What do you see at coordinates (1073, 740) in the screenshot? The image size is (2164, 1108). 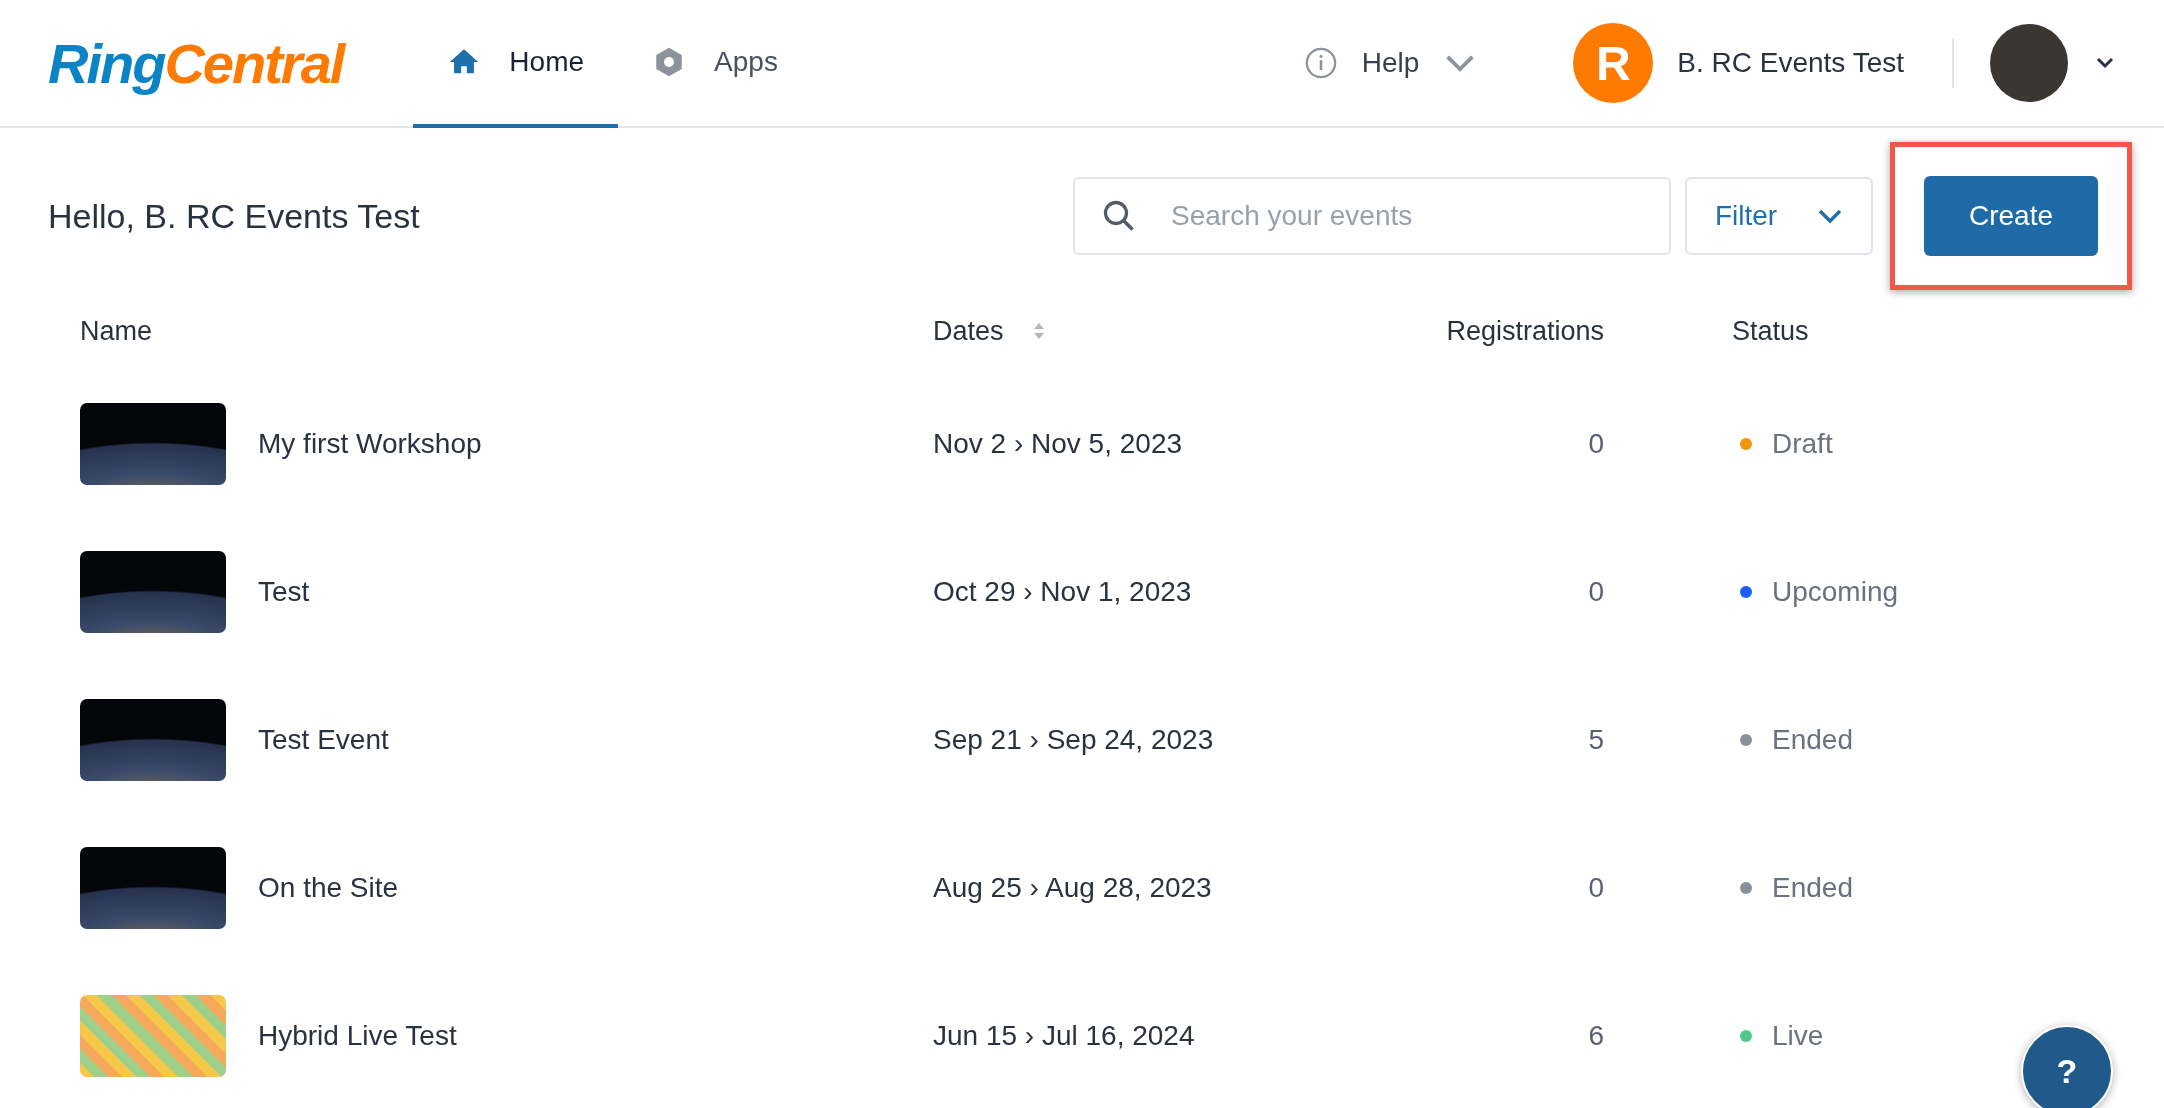 I see `event-dates: Sep 21 › Sep 24, 2023` at bounding box center [1073, 740].